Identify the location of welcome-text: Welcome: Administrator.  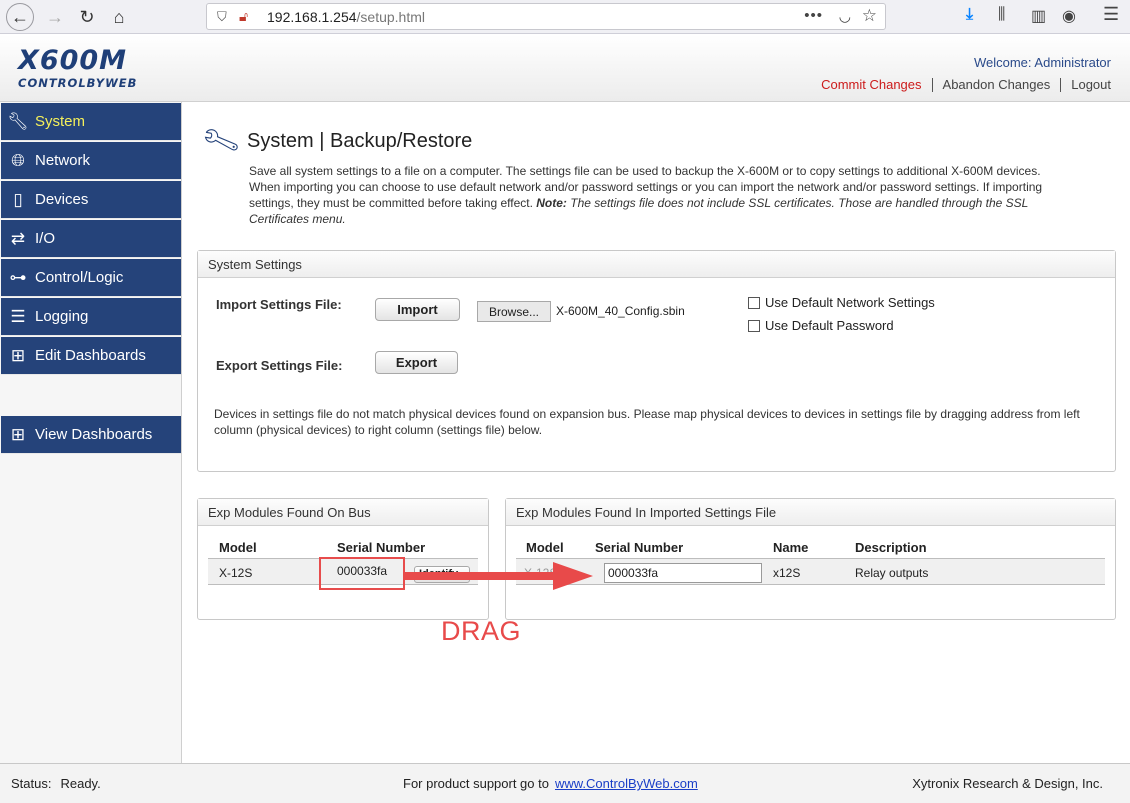
(1042, 62).